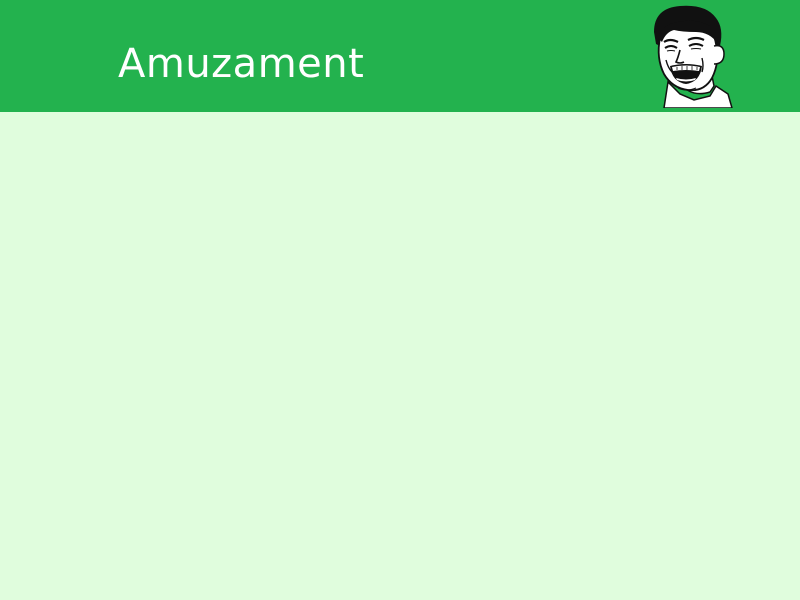 The height and width of the screenshot is (600, 800). Describe the element at coordinates (241, 64) in the screenshot. I see `slide-title: Amuzament` at that location.